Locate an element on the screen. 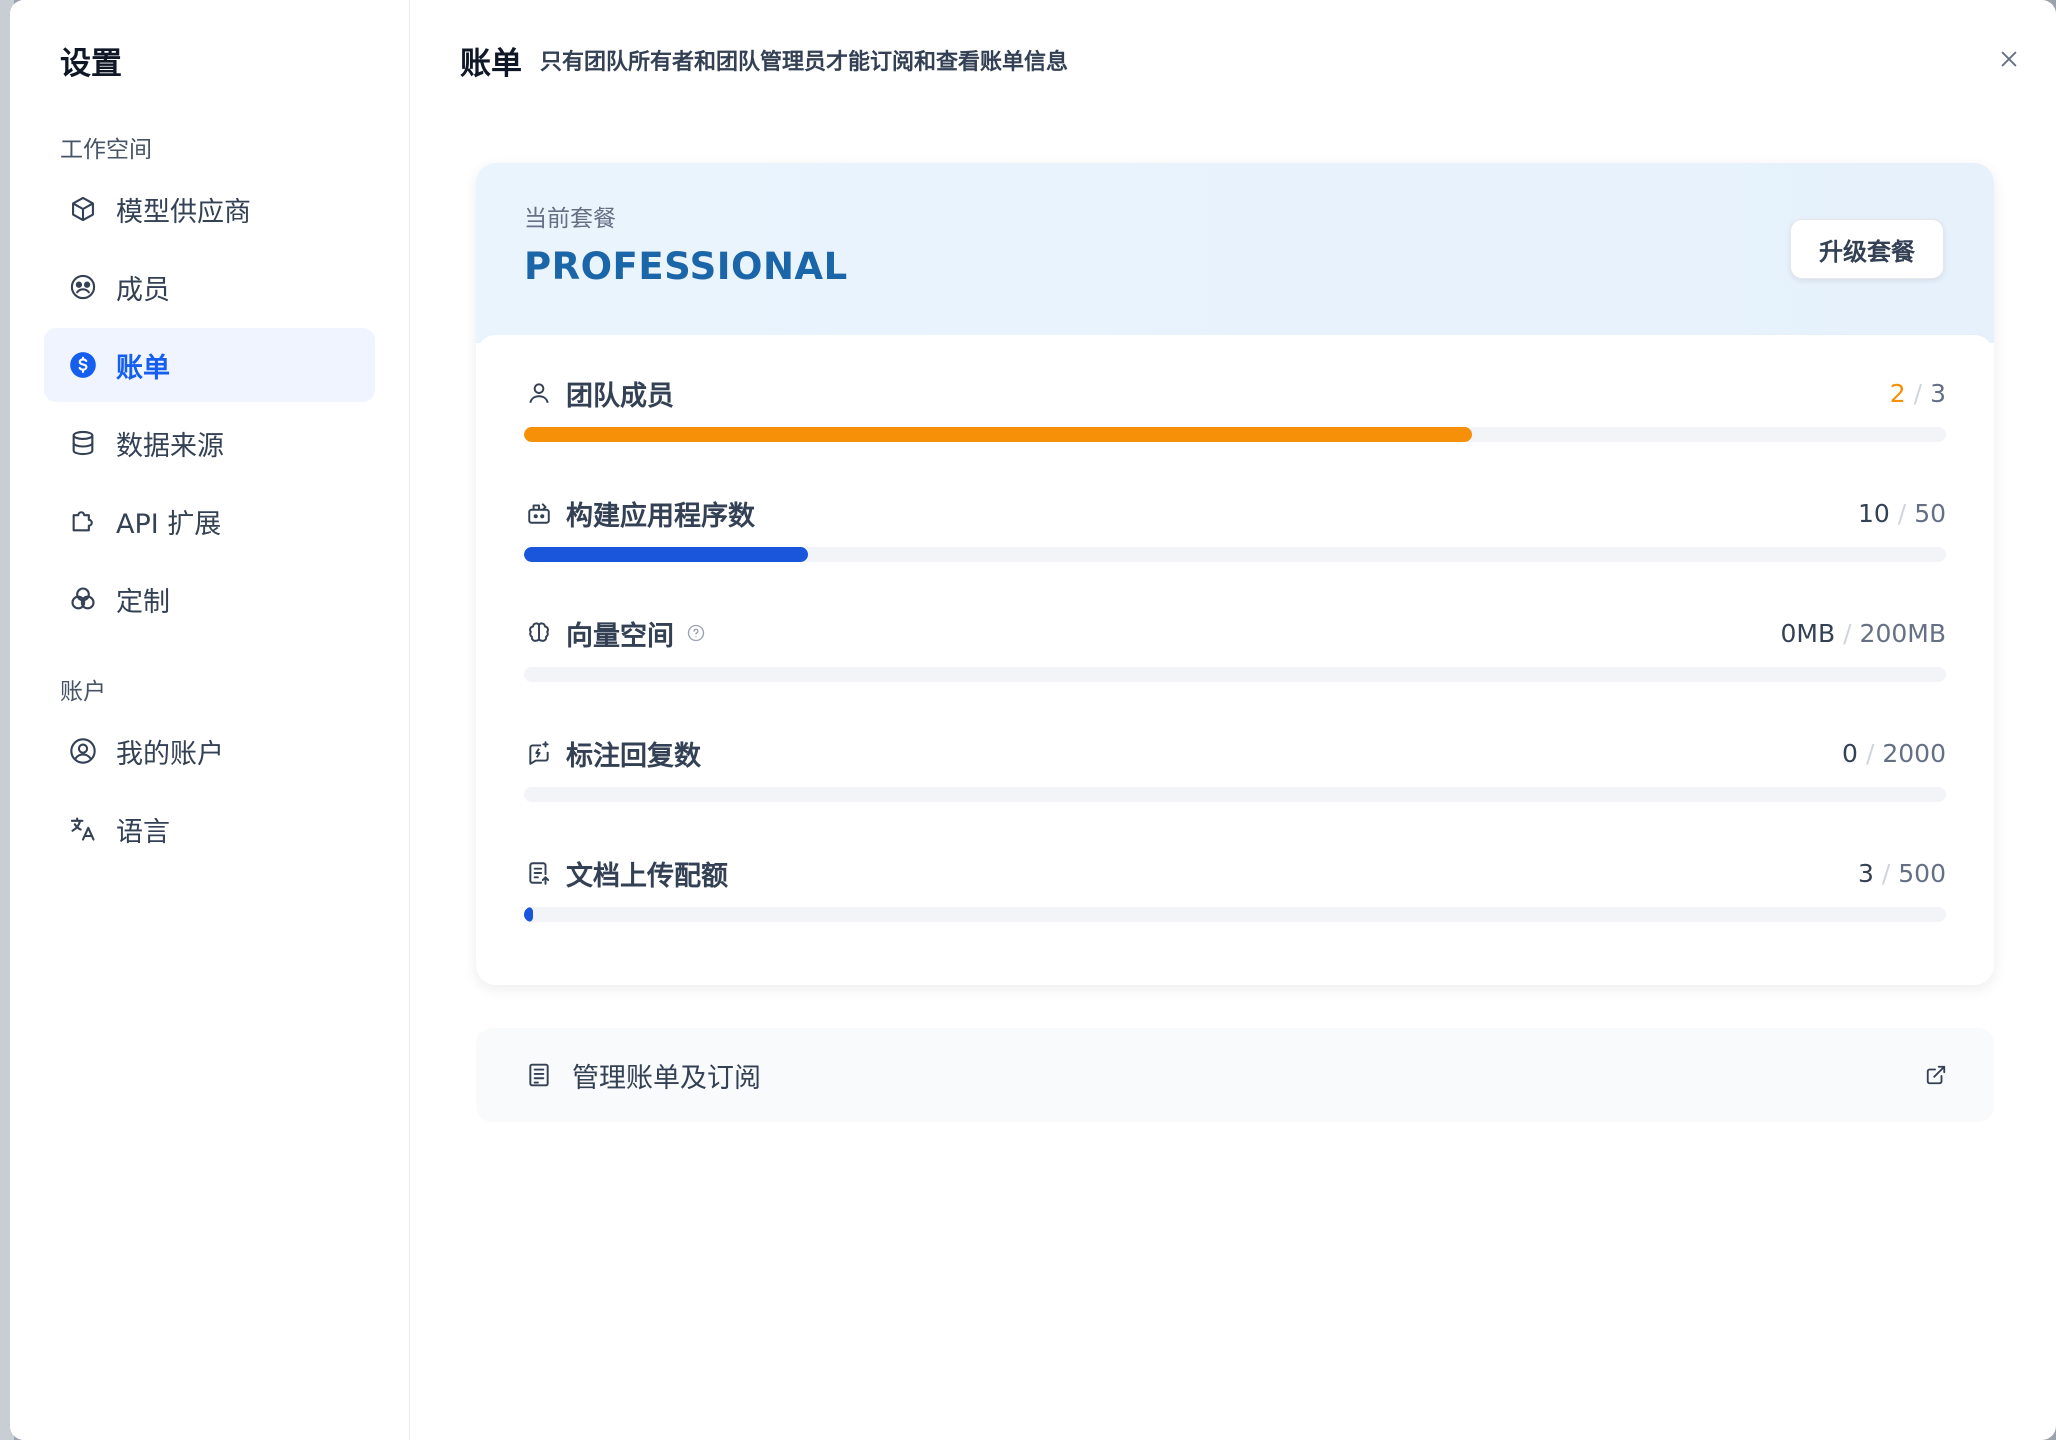  upgrade-plan-button: 升级套餐 is located at coordinates (1867, 249).